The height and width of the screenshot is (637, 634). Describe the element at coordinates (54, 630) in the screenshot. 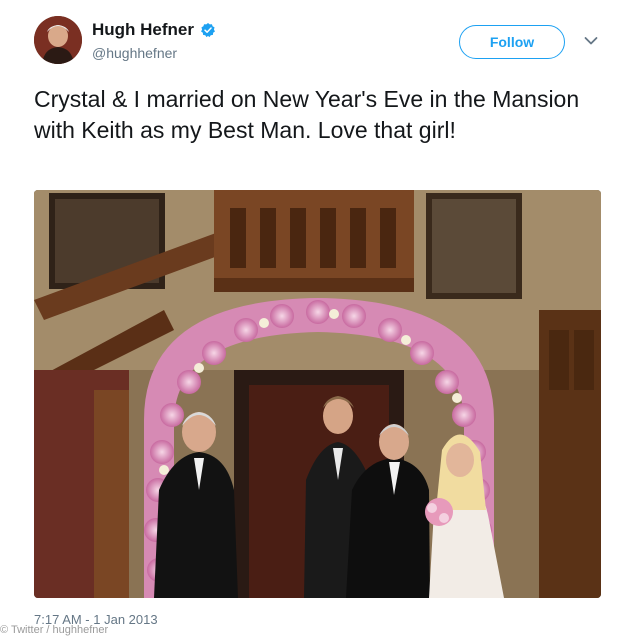

I see `photo-credit: © Twitter / hughhefner` at that location.